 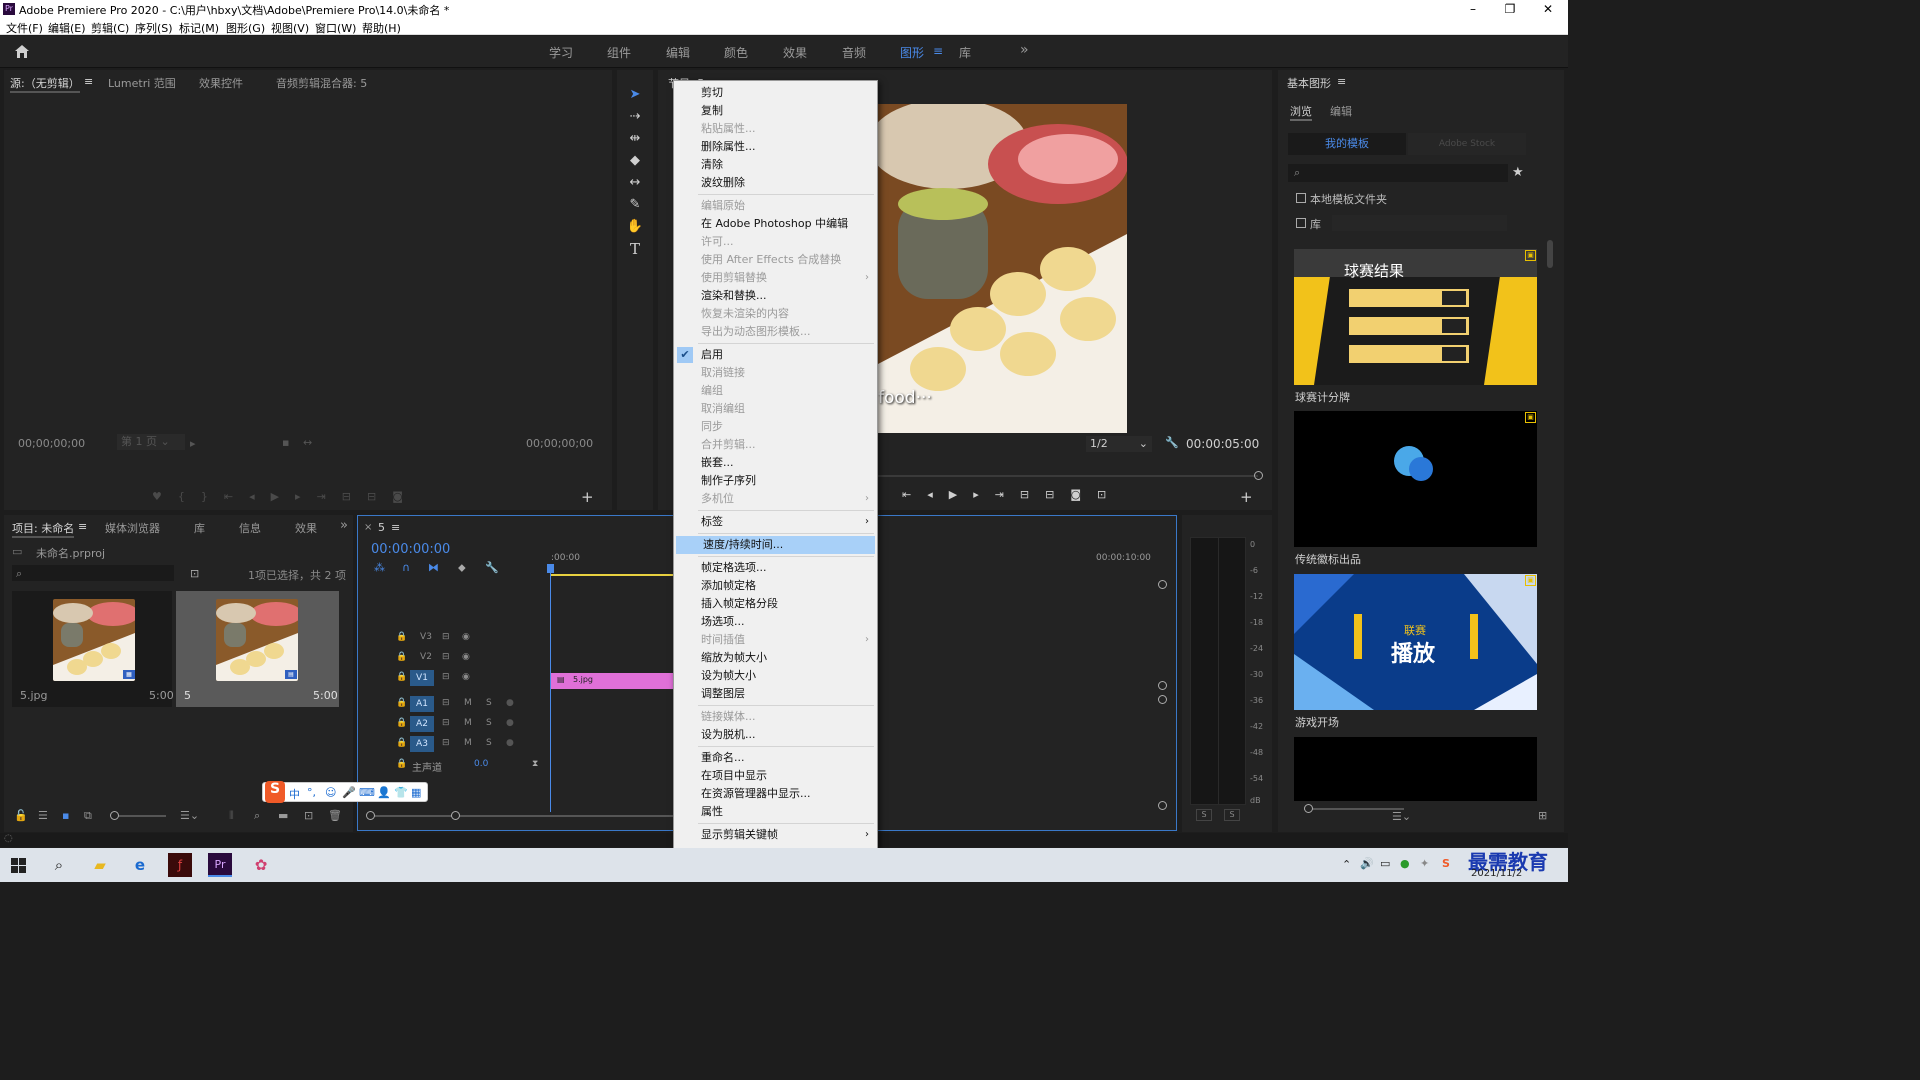 What do you see at coordinates (1024, 50) in the screenshot?
I see `workspace-more-icon: »` at bounding box center [1024, 50].